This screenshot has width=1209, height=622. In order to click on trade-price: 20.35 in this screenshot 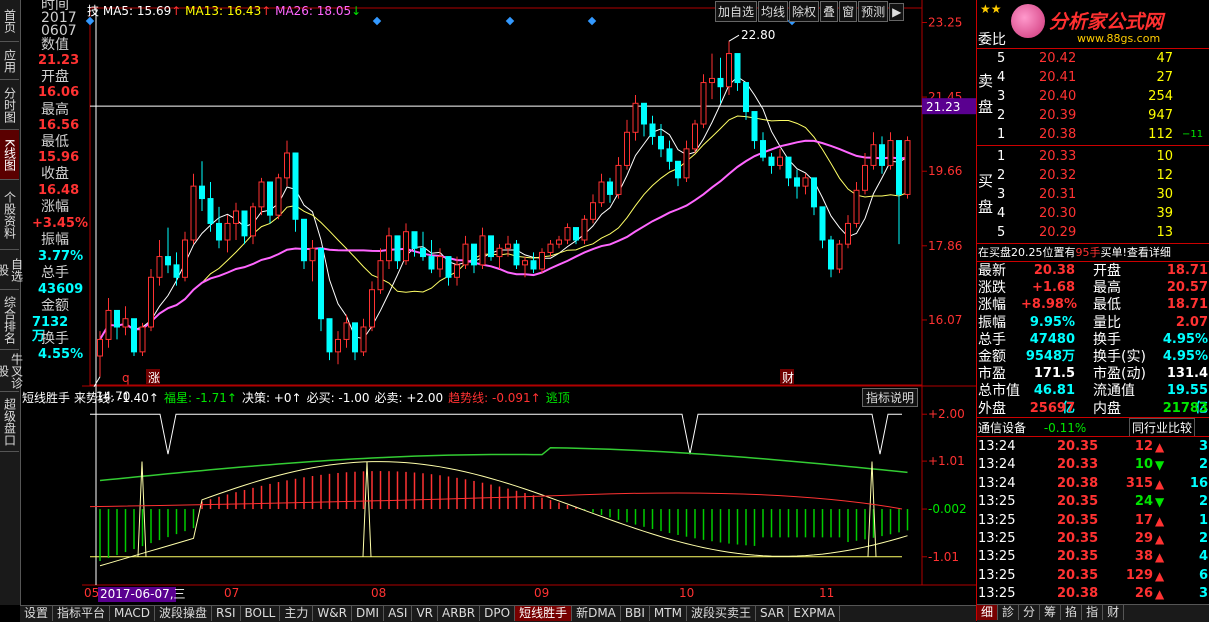, I will do `click(1078, 557)`.